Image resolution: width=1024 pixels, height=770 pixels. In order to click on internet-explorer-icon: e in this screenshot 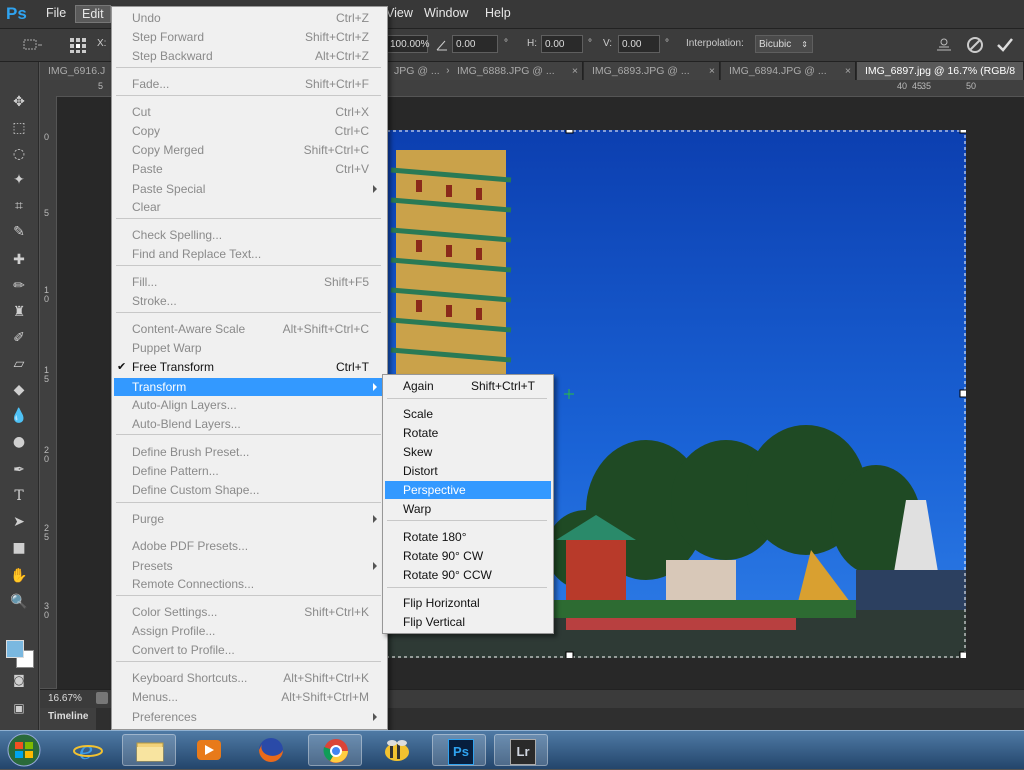, I will do `click(89, 750)`.